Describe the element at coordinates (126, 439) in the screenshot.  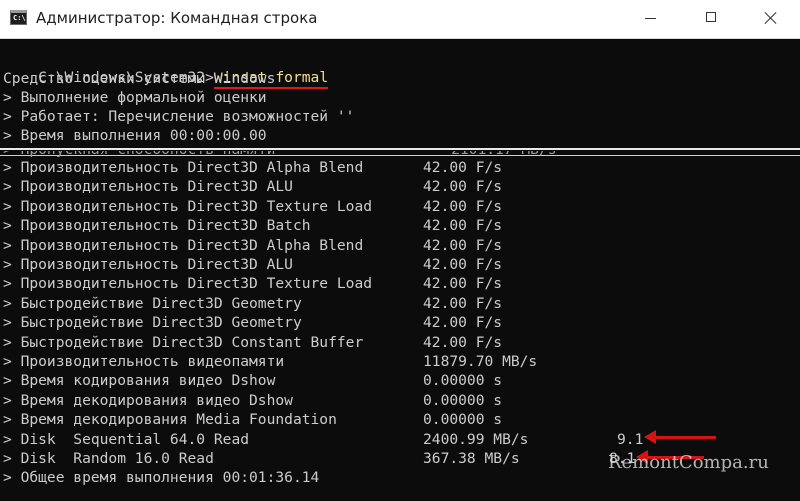
I see `result-label: > Disk Sequential 64.0 Read` at that location.